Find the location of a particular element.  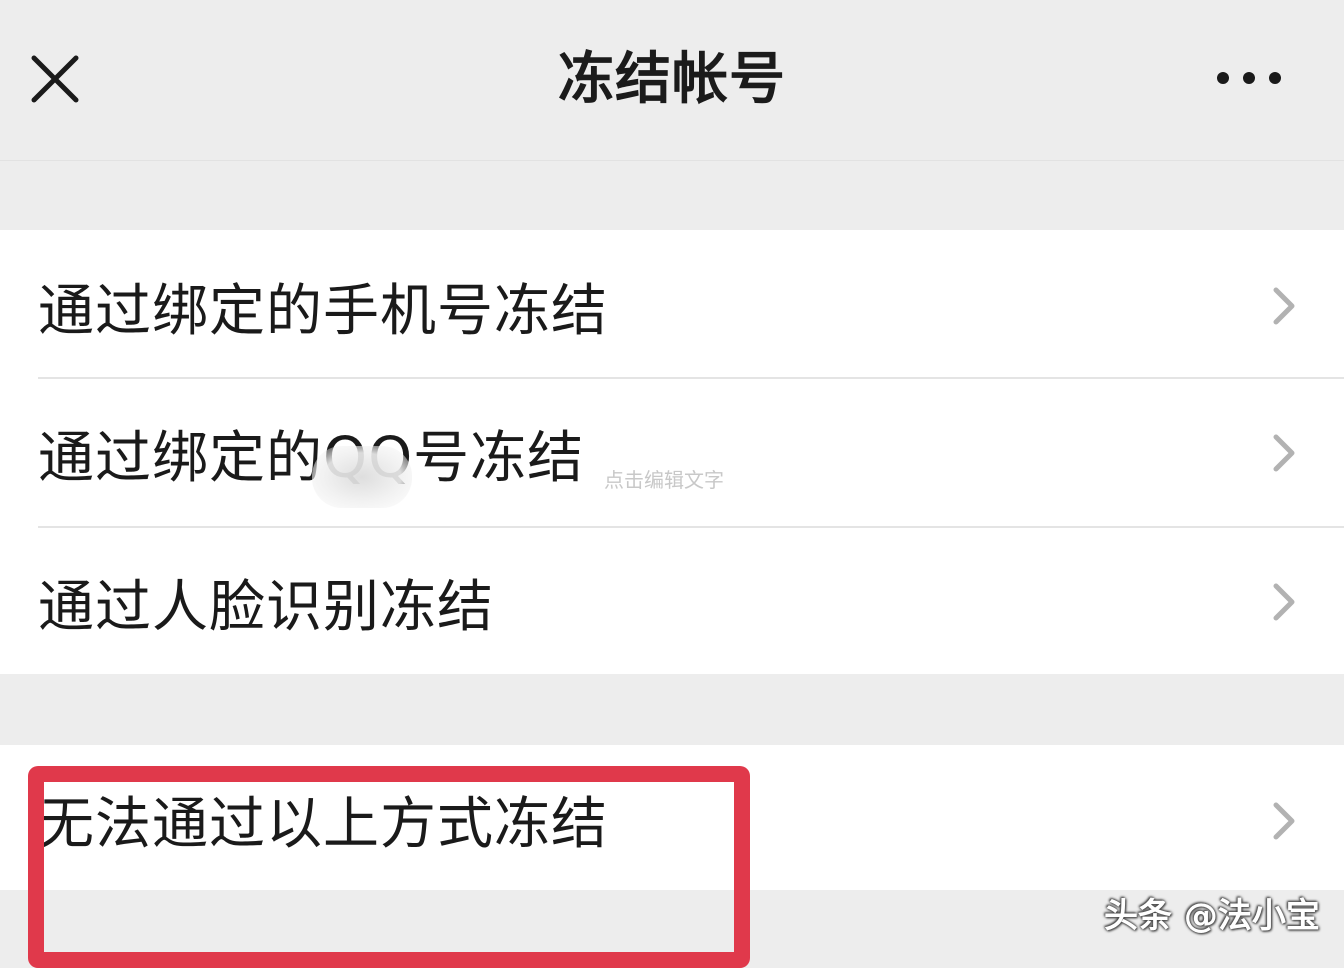

page-title: 冻结帐号 is located at coordinates (672, 79).